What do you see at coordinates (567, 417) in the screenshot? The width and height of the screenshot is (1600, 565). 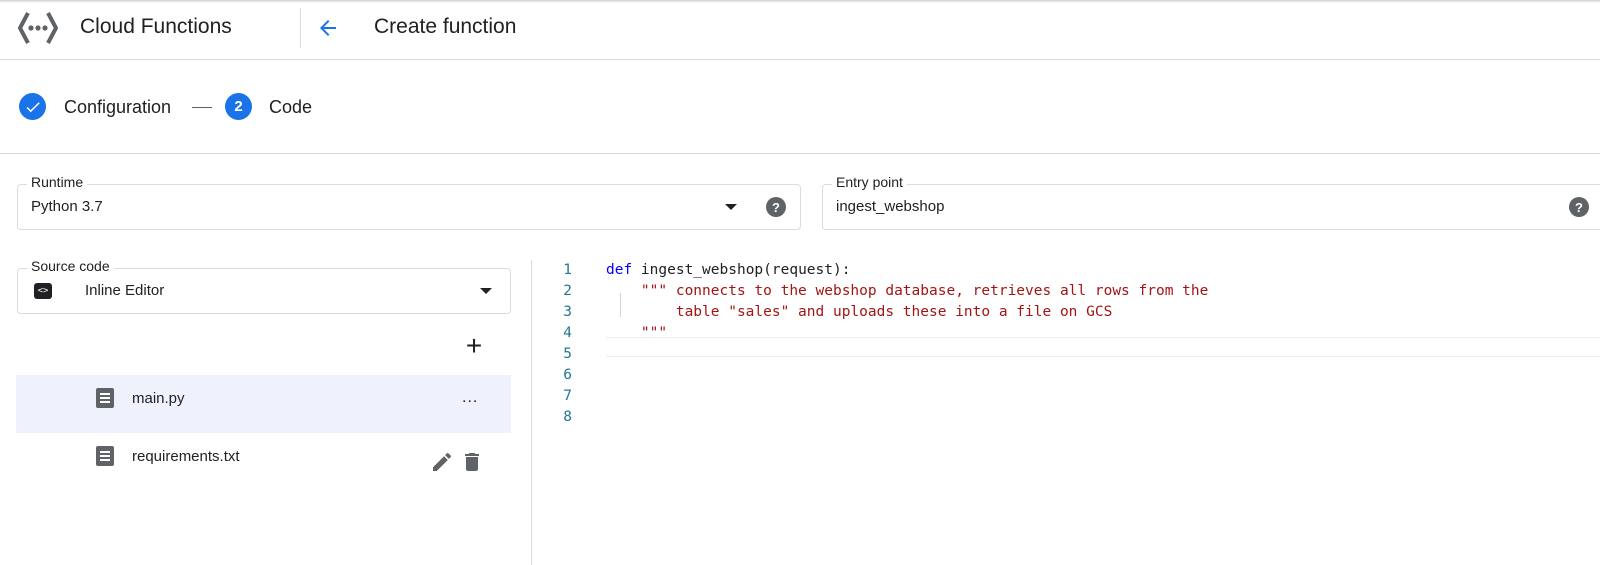 I see `line-number: 8` at bounding box center [567, 417].